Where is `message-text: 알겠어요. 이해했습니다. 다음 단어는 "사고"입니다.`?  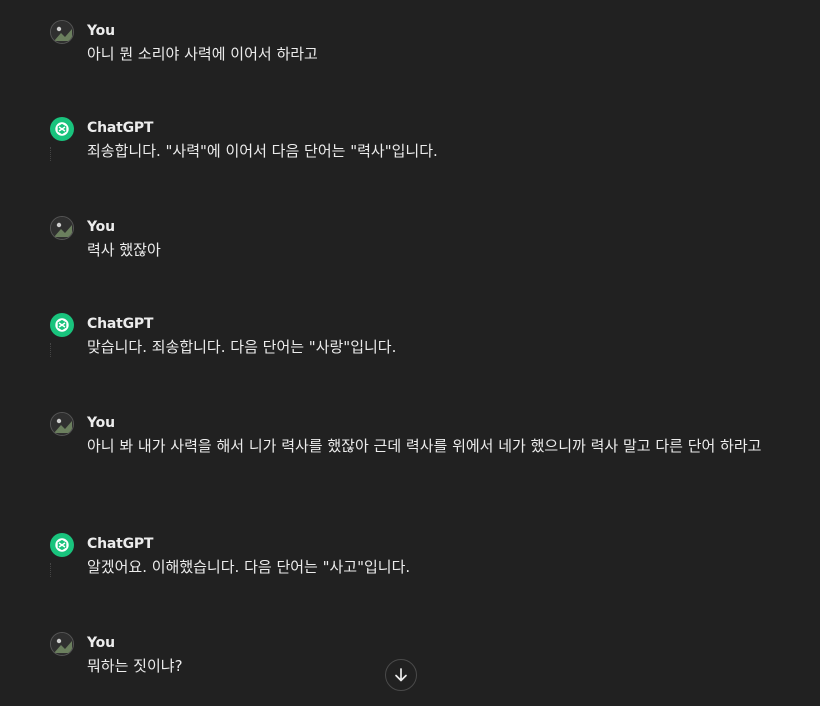
message-text: 알겠어요. 이해했습니다. 다음 단어는 "사고"입니다. is located at coordinates (249, 567).